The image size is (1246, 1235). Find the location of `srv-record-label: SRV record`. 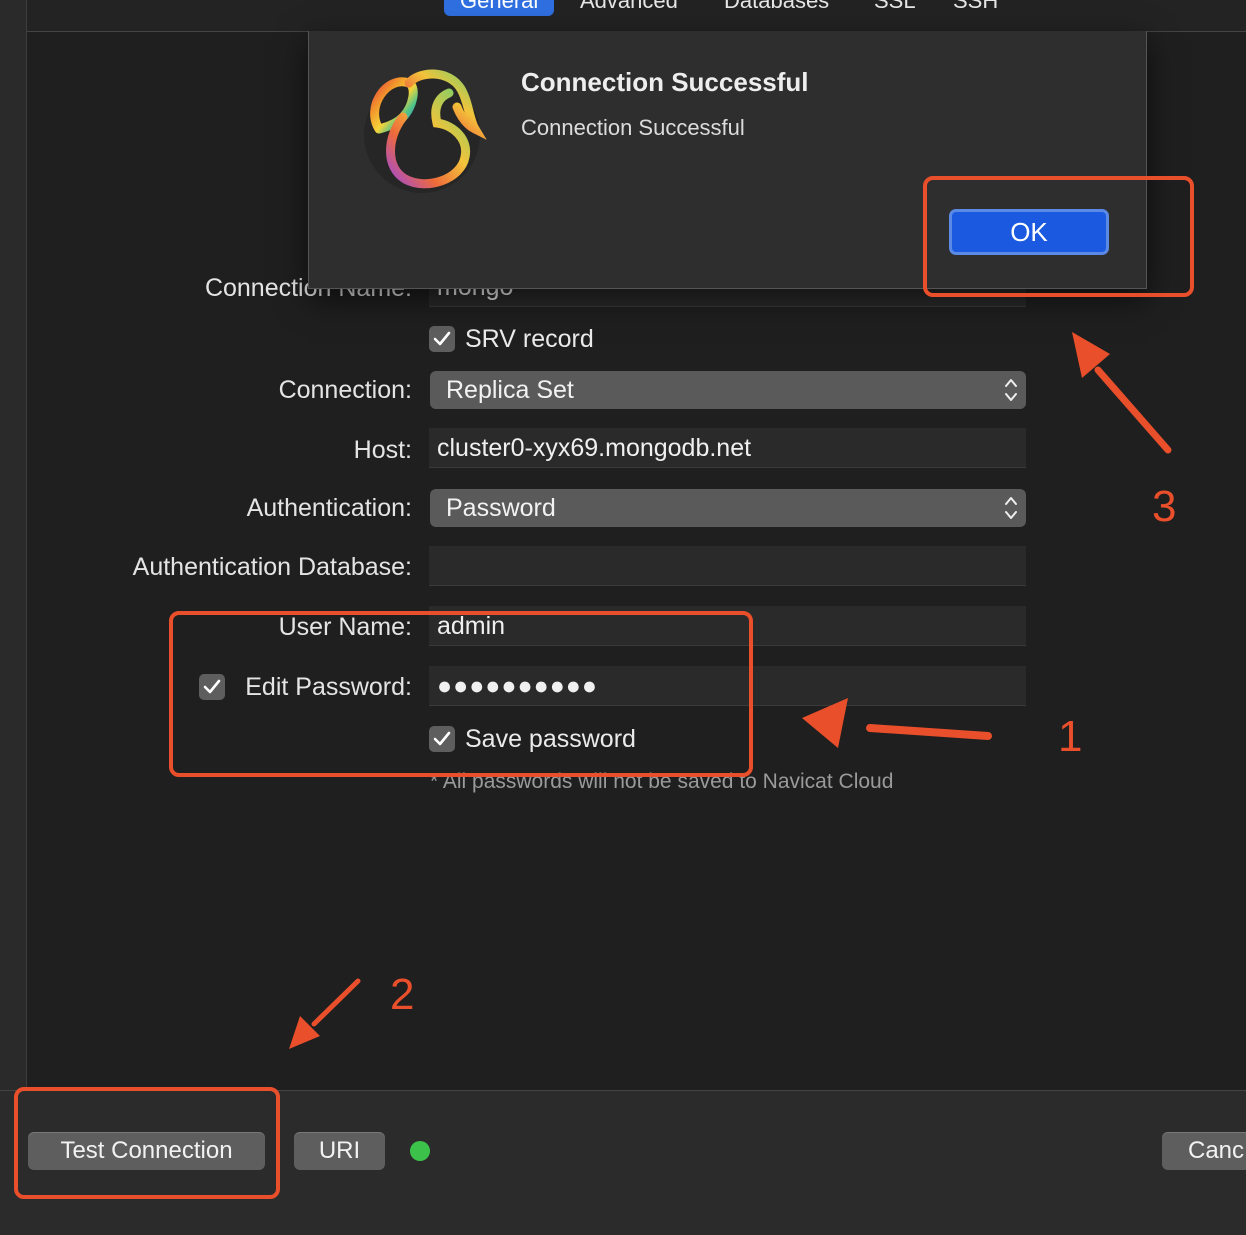

srv-record-label: SRV record is located at coordinates (529, 339).